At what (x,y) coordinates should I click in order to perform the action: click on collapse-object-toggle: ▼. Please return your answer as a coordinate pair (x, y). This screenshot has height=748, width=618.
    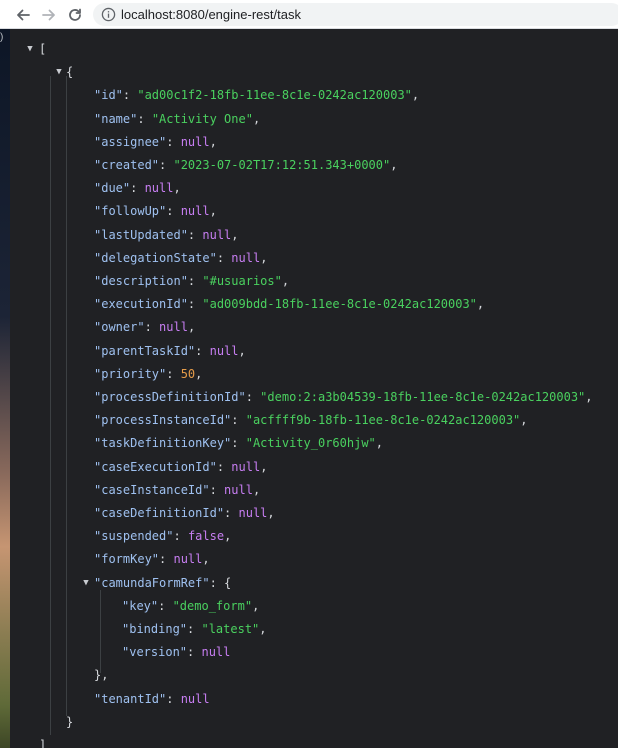
    Looking at the image, I should click on (59, 72).